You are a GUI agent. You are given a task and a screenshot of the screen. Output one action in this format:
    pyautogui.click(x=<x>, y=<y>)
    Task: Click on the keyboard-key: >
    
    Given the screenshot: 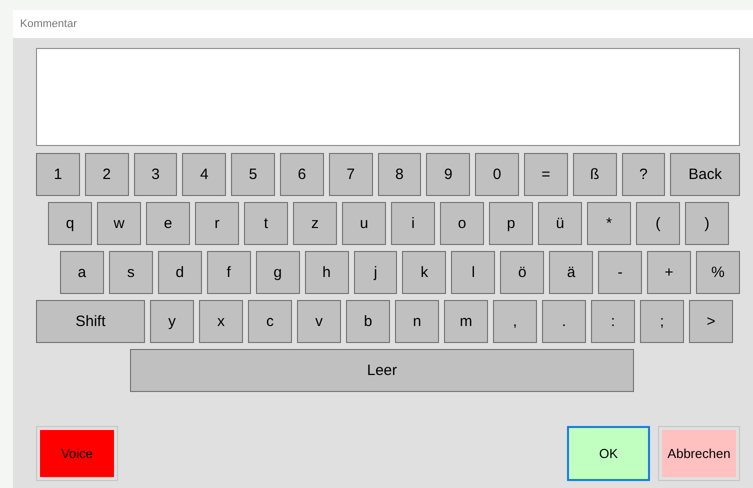 What is the action you would take?
    pyautogui.click(x=711, y=321)
    